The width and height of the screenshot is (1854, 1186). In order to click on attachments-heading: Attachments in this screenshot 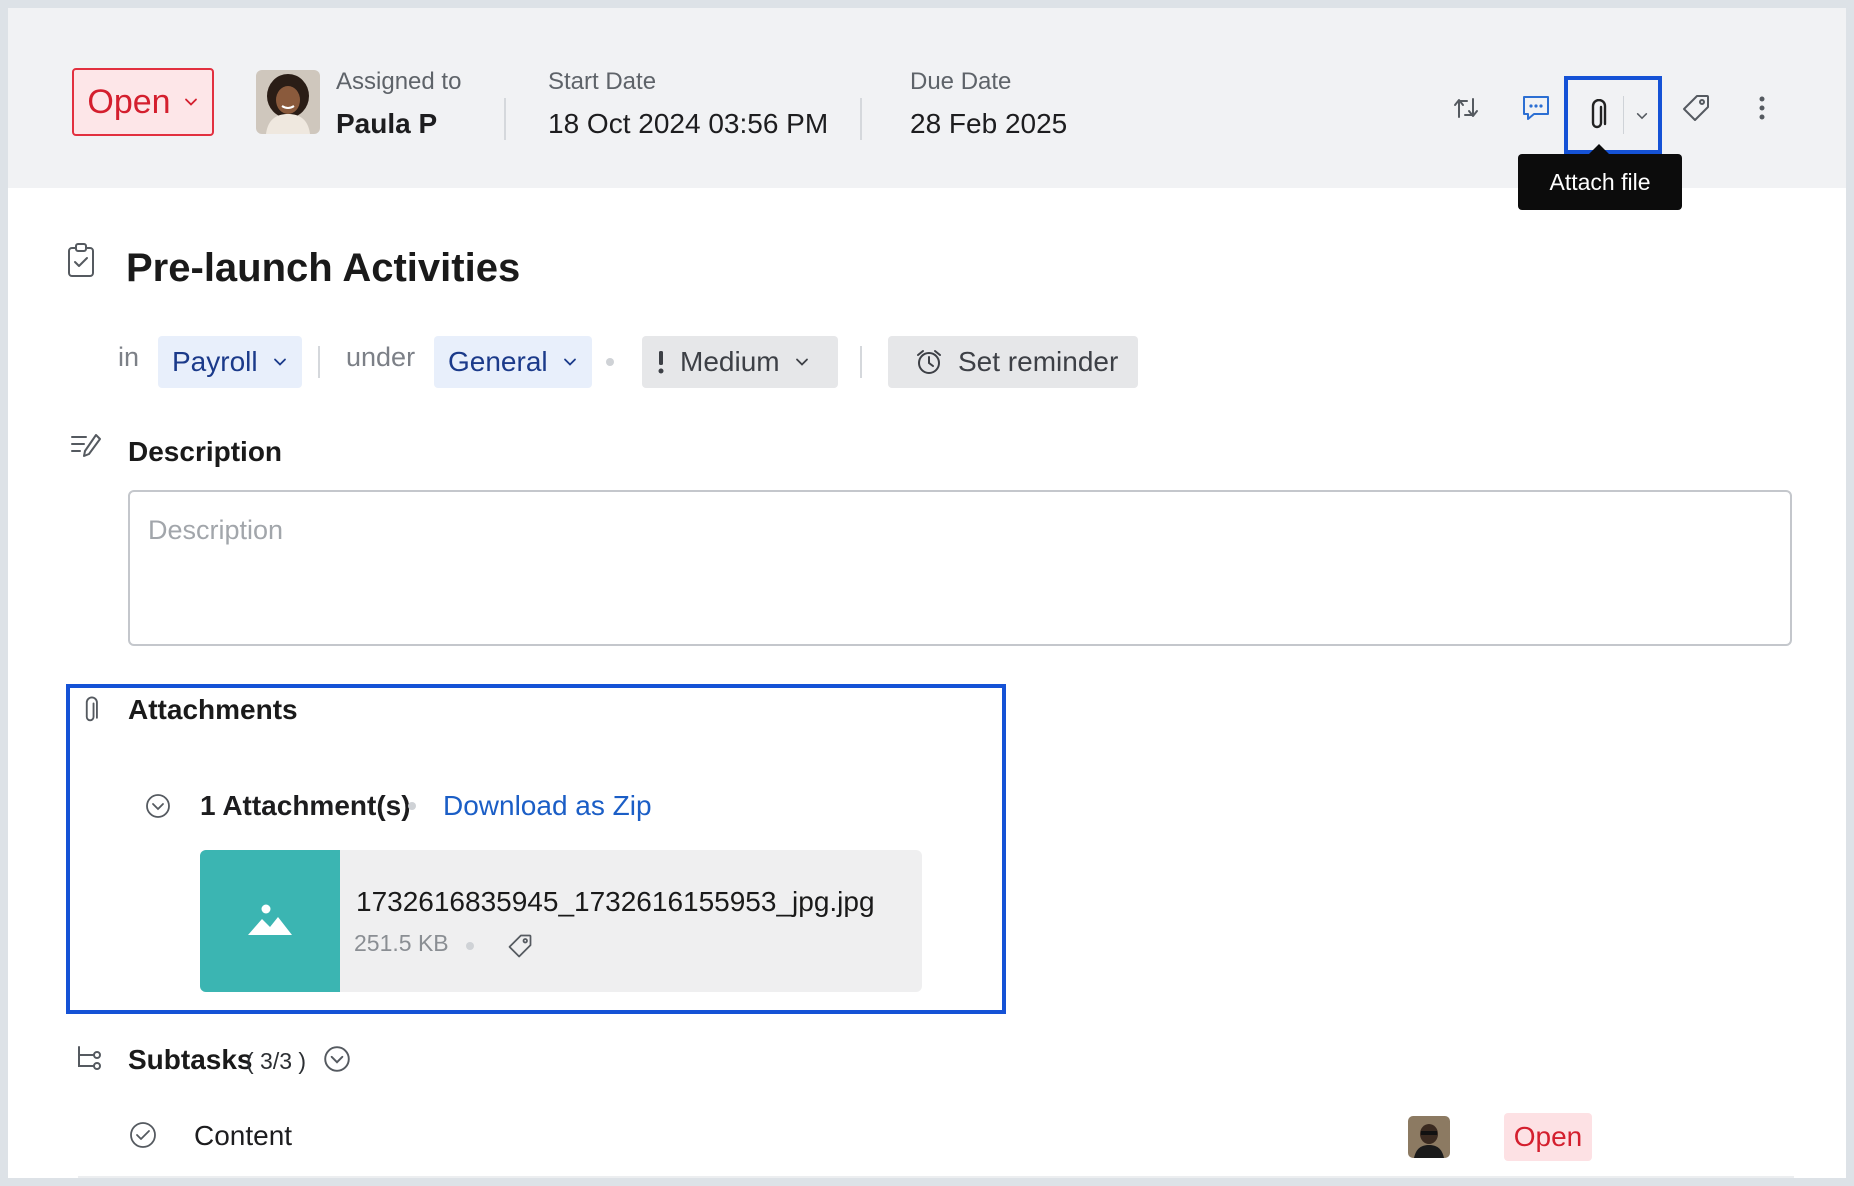, I will do `click(213, 709)`.